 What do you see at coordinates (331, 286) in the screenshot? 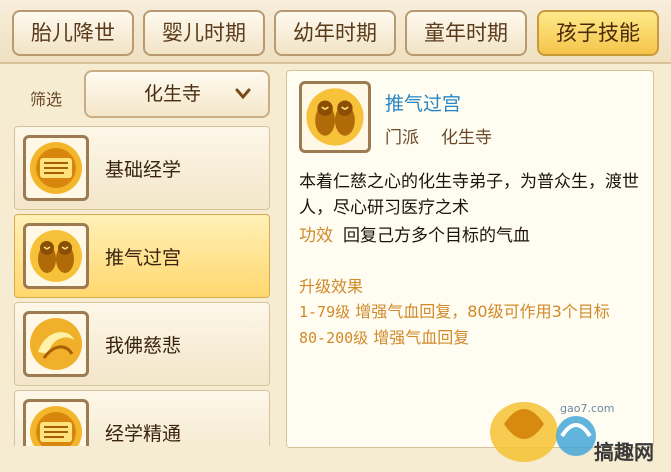
I see `upgrade-title: 升级效果` at bounding box center [331, 286].